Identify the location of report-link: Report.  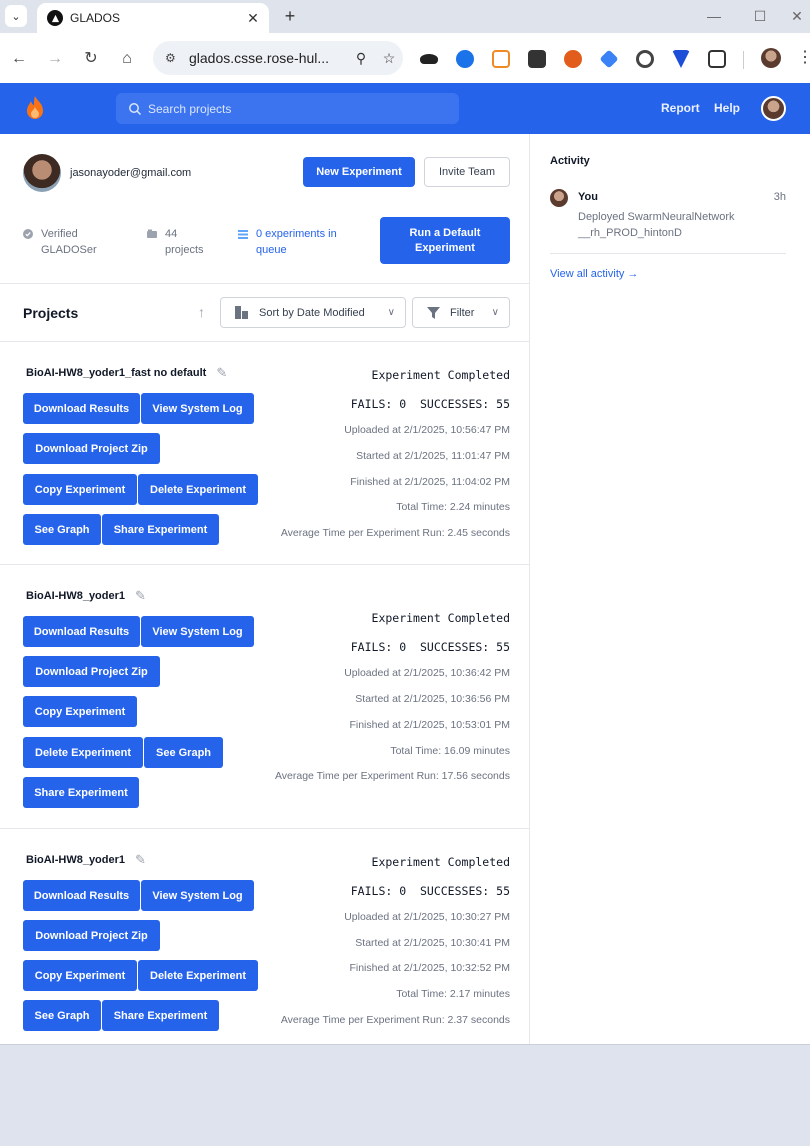
(680, 108).